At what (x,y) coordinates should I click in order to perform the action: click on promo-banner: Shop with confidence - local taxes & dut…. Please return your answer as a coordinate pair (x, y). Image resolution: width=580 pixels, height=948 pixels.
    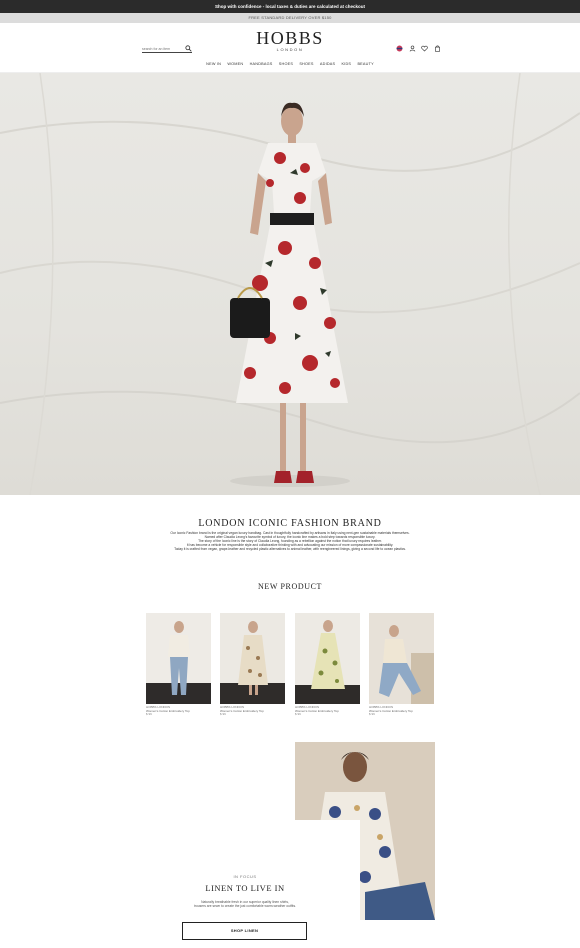
    Looking at the image, I should click on (290, 6).